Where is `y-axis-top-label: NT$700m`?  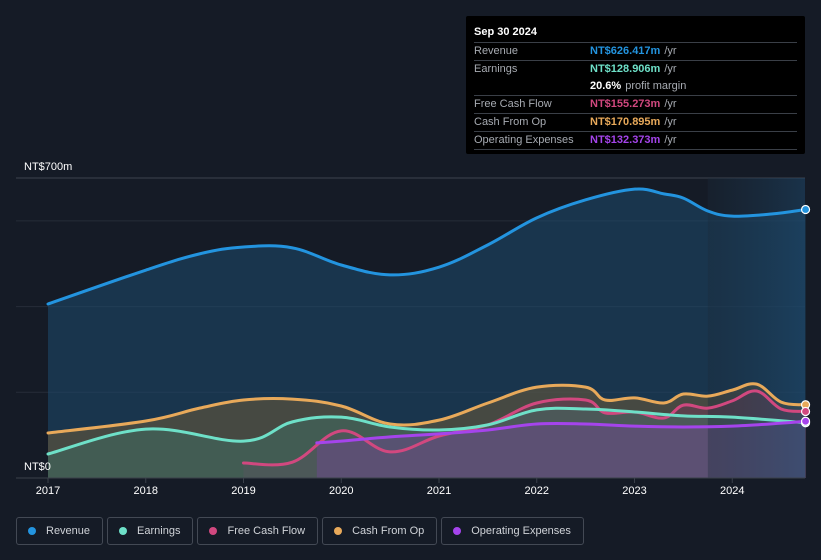 y-axis-top-label: NT$700m is located at coordinates (48, 167).